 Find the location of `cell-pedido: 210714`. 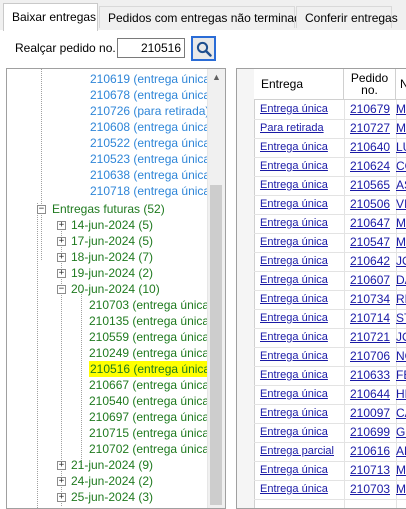

cell-pedido: 210714 is located at coordinates (370, 318).